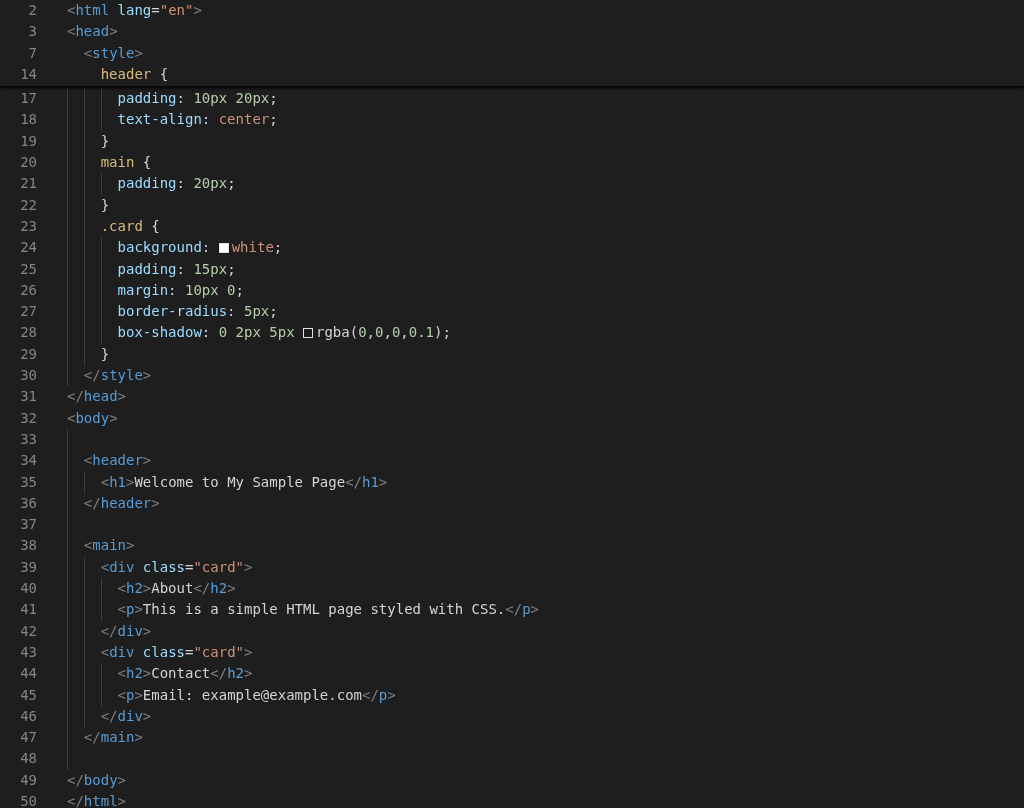 The width and height of the screenshot is (1024, 808). What do you see at coordinates (28, 205) in the screenshot?
I see `line-number: 22` at bounding box center [28, 205].